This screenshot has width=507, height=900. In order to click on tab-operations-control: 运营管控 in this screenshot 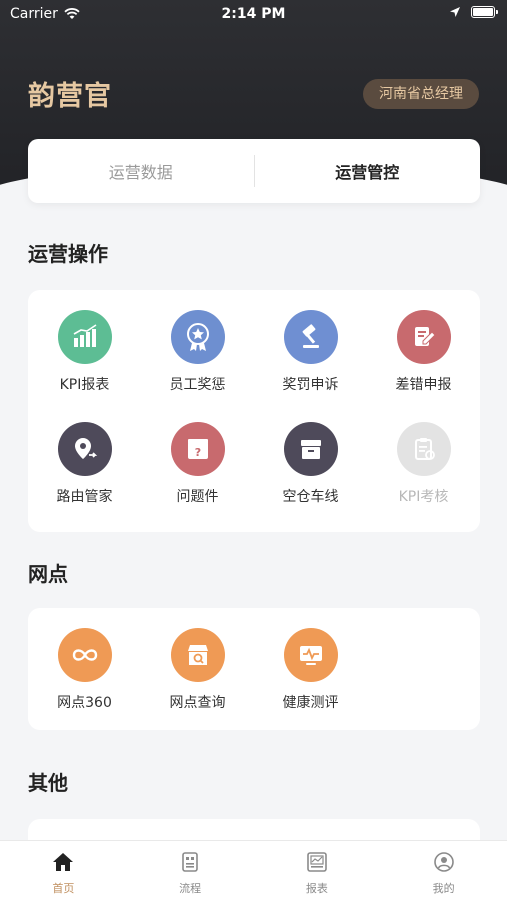, I will do `click(368, 171)`.